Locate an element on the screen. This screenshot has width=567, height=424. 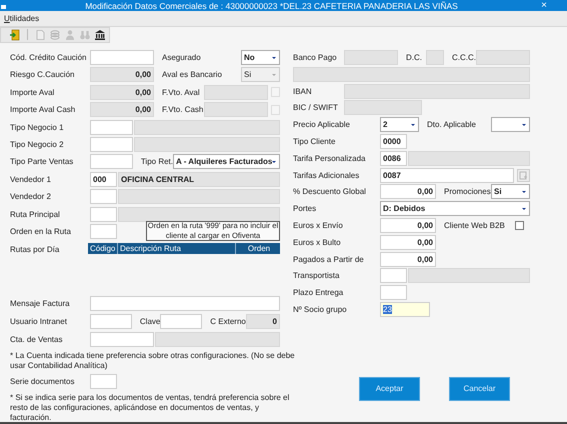
field-label: Ruta Principal is located at coordinates (35, 214).